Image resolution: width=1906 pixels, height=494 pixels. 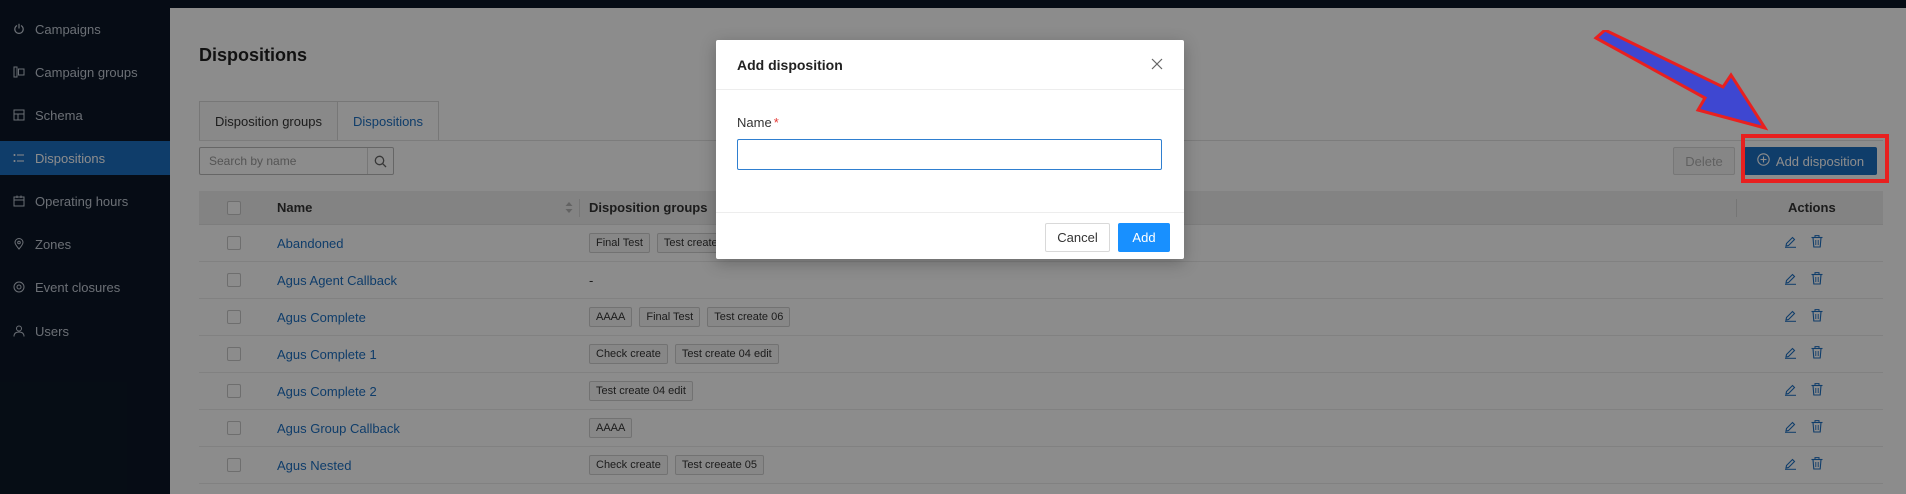 What do you see at coordinates (758, 122) in the screenshot?
I see `name-field-label: Name *` at bounding box center [758, 122].